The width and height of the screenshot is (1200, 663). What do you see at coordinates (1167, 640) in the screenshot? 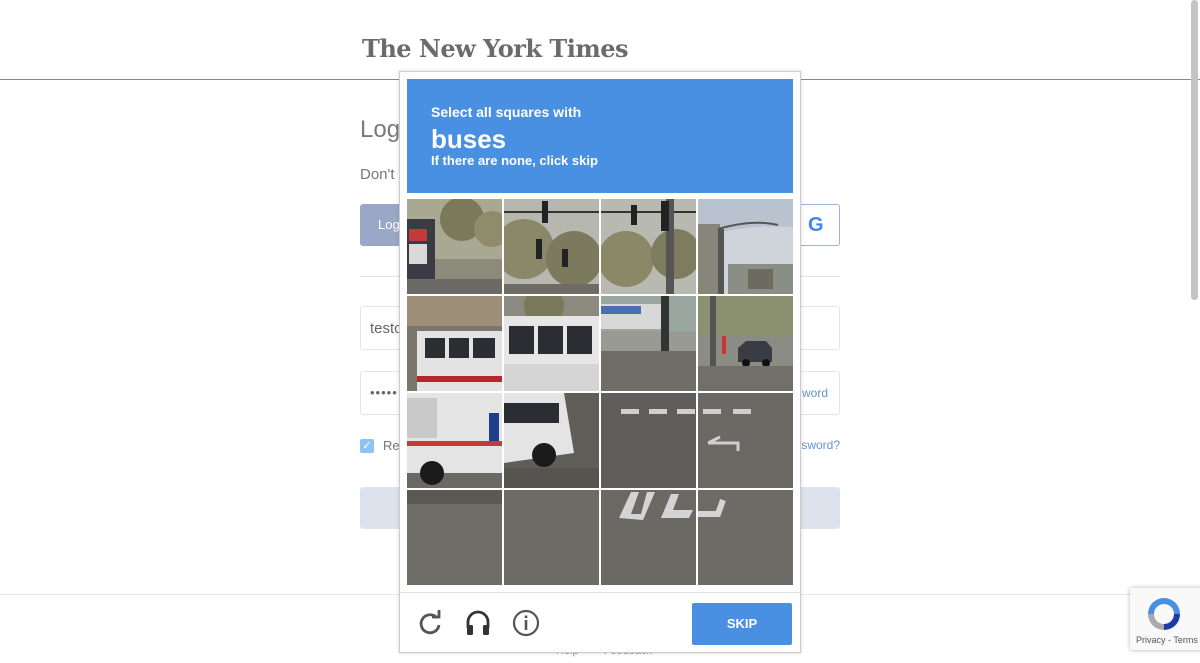
I see `recaptcha-terms: Privacy - Terms` at bounding box center [1167, 640].